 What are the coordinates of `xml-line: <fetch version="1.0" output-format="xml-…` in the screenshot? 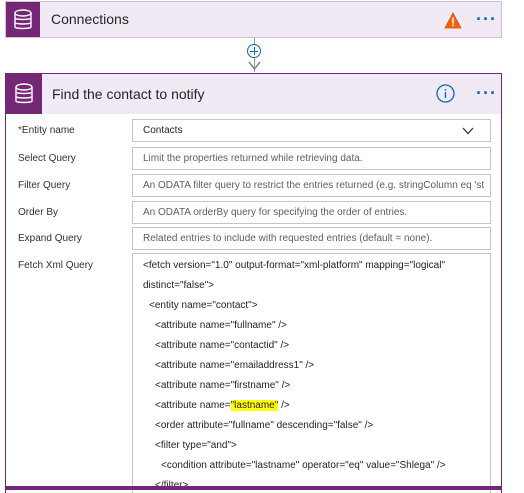 It's located at (294, 265).